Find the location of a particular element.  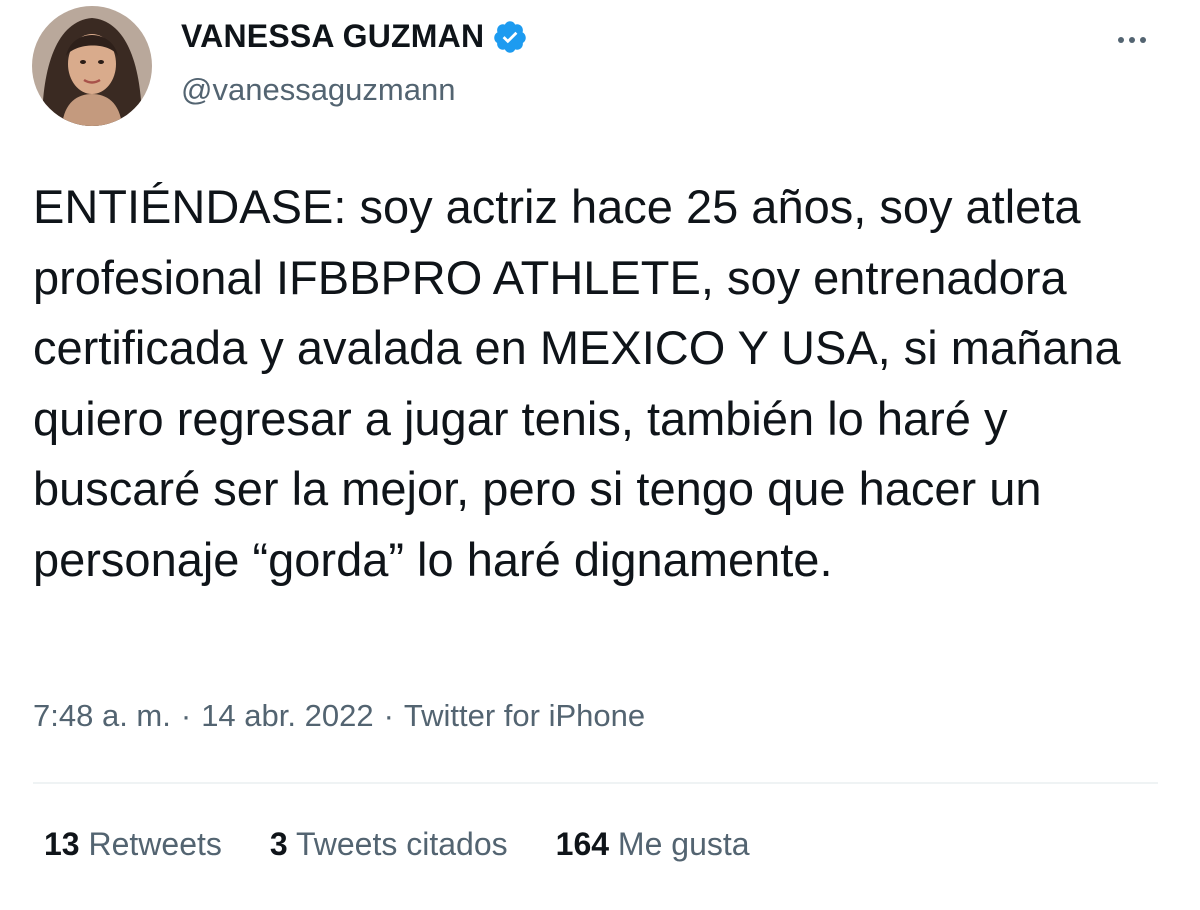

likes-stat: 164 Me gusta is located at coordinates (653, 844).